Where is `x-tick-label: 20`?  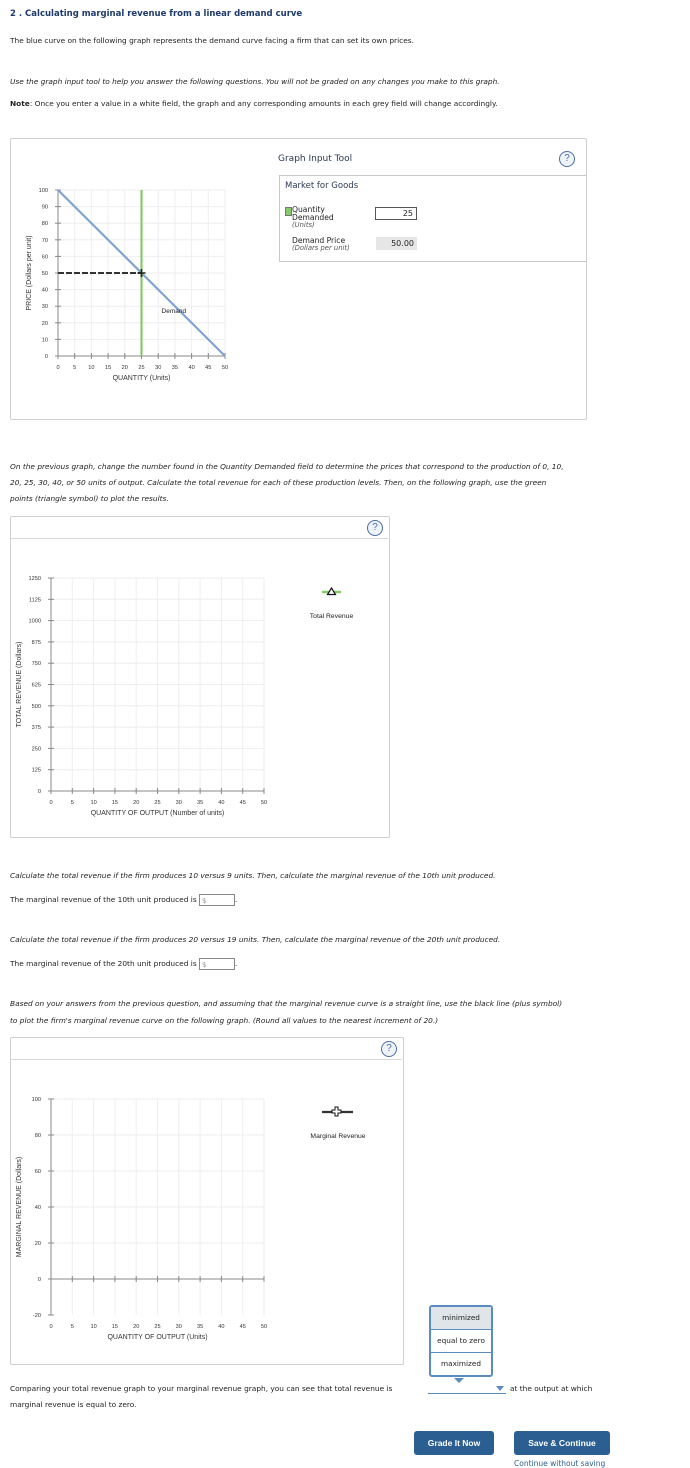
x-tick-label: 20 is located at coordinates (136, 1327).